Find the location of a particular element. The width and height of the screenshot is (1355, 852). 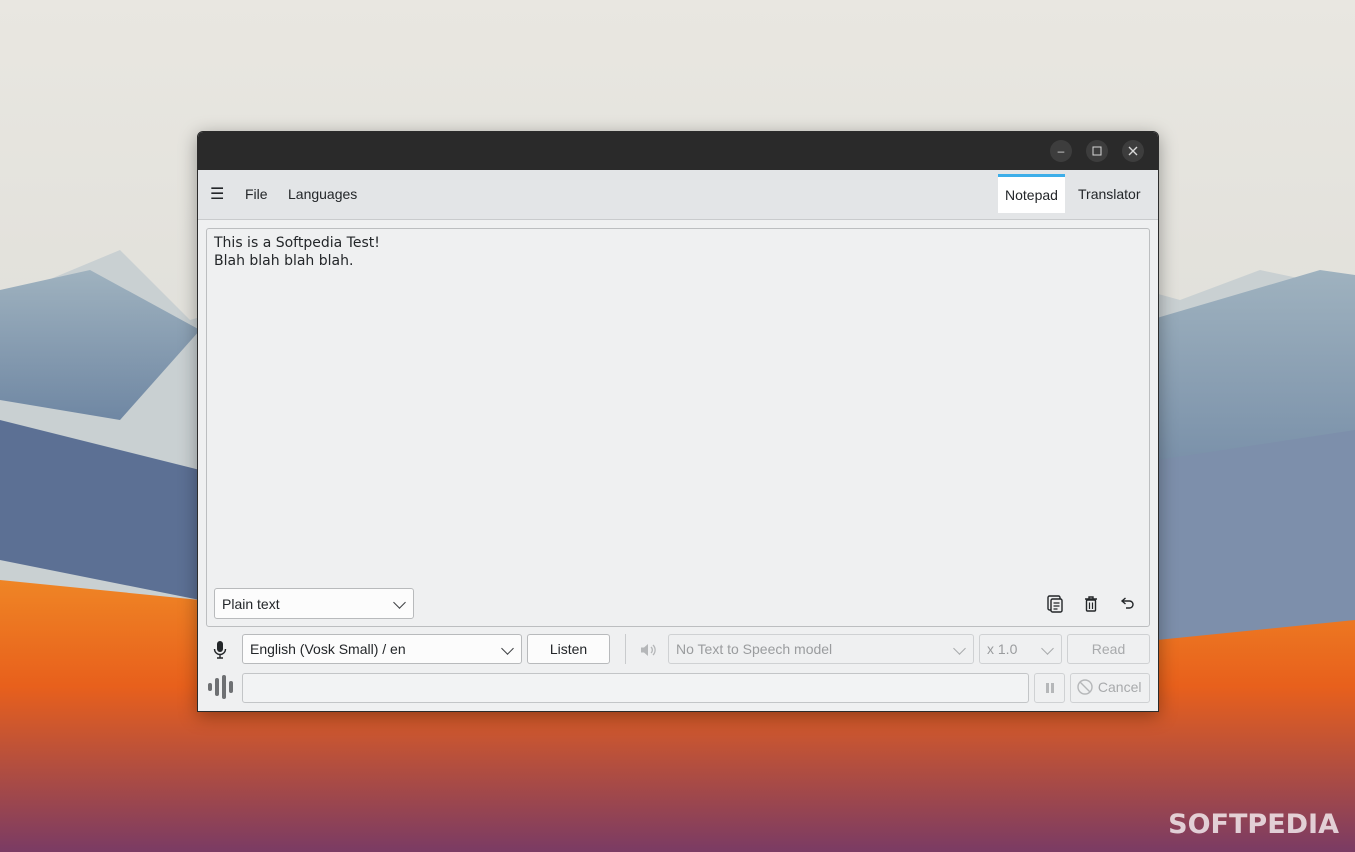

maximize-icon is located at coordinates (1097, 151).